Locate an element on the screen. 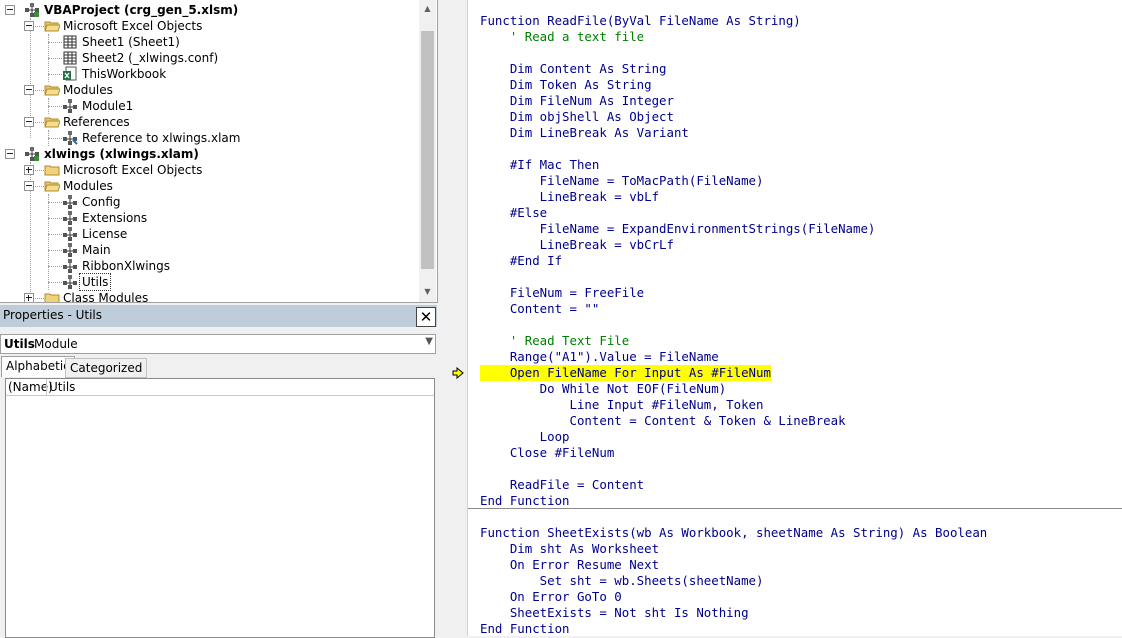 This screenshot has width=1122, height=638. property-row: (Name) Utils is located at coordinates (220, 387).